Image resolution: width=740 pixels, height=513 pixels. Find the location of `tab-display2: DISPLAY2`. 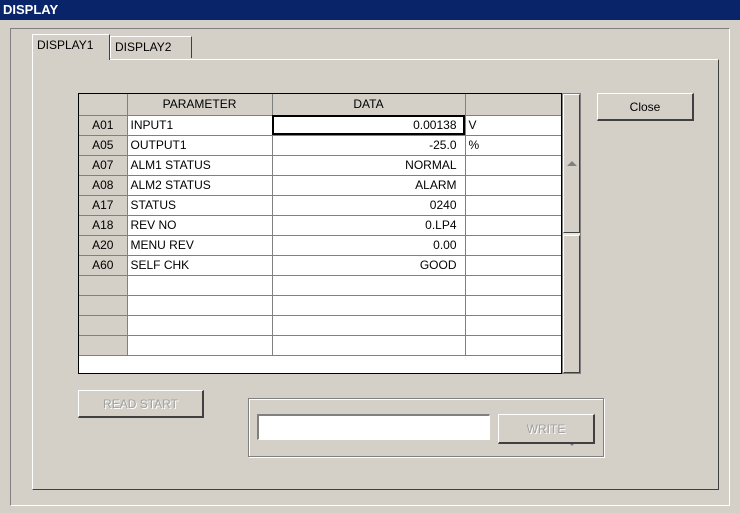

tab-display2: DISPLAY2 is located at coordinates (151, 47).